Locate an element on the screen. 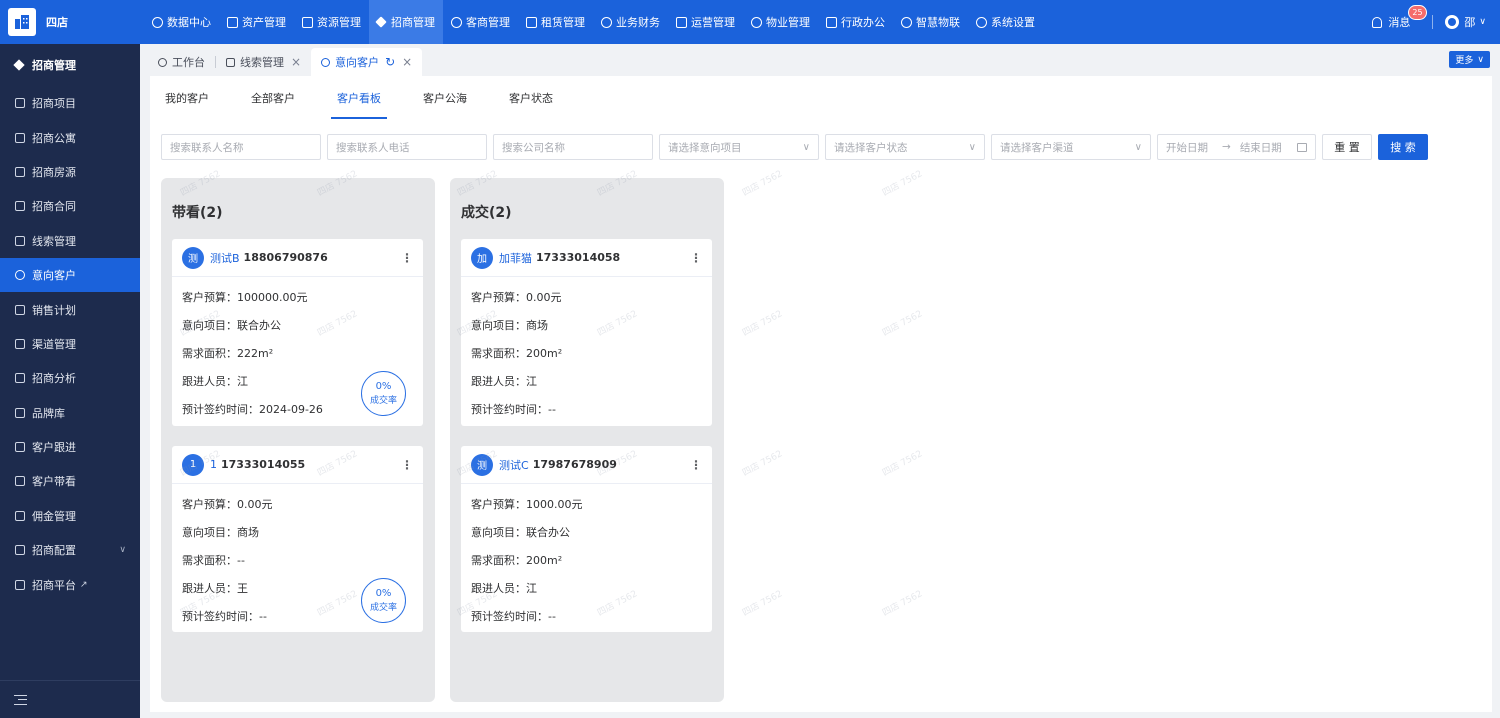  topnav-item-merchant: 客商管理 is located at coordinates (480, 22).